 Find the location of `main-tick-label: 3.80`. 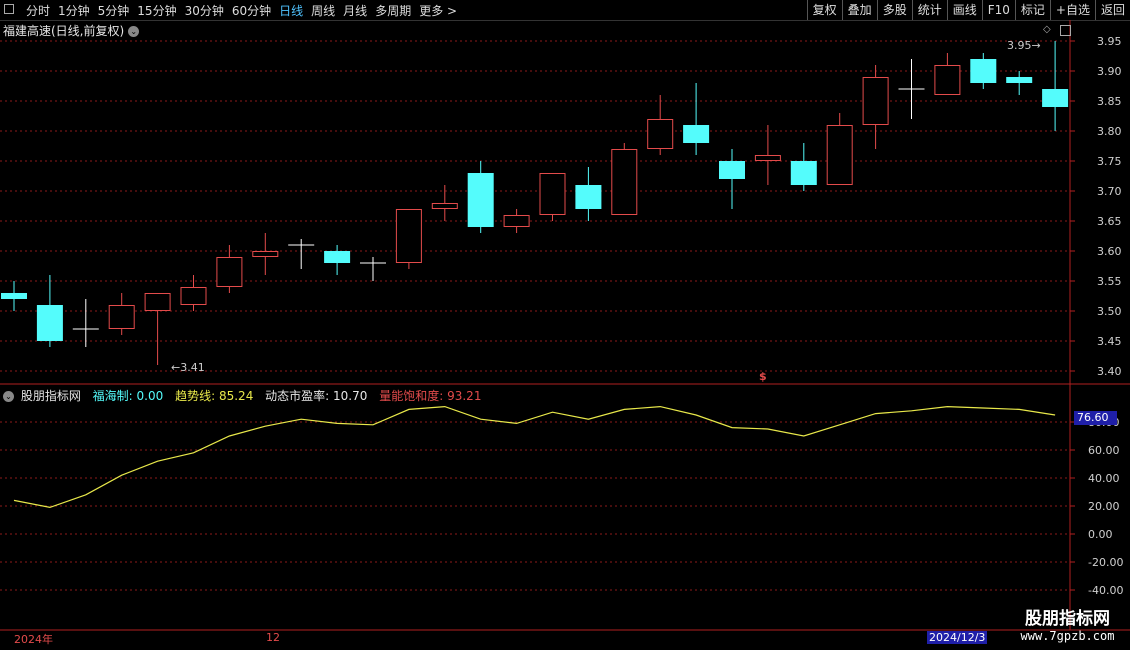

main-tick-label: 3.80 is located at coordinates (1109, 131).